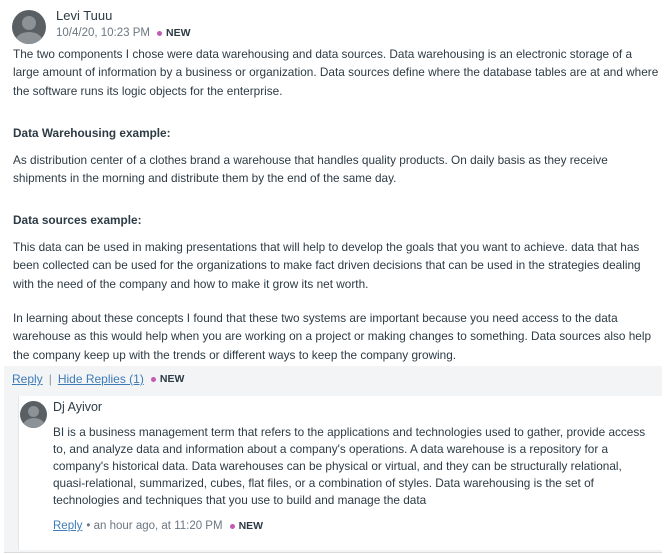 The height and width of the screenshot is (554, 670). What do you see at coordinates (103, 33) in the screenshot?
I see `post-timestamp: 10/4/20, 10:23 PM` at bounding box center [103, 33].